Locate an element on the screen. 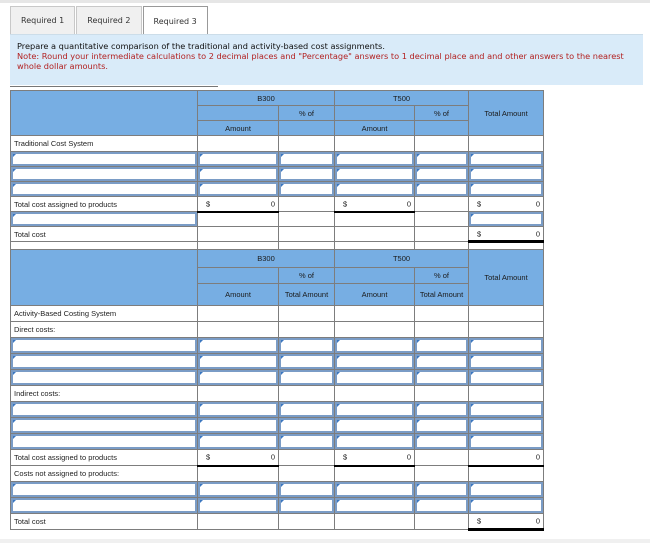 The image size is (650, 543). tab-required-1: Required 1 is located at coordinates (43, 20).